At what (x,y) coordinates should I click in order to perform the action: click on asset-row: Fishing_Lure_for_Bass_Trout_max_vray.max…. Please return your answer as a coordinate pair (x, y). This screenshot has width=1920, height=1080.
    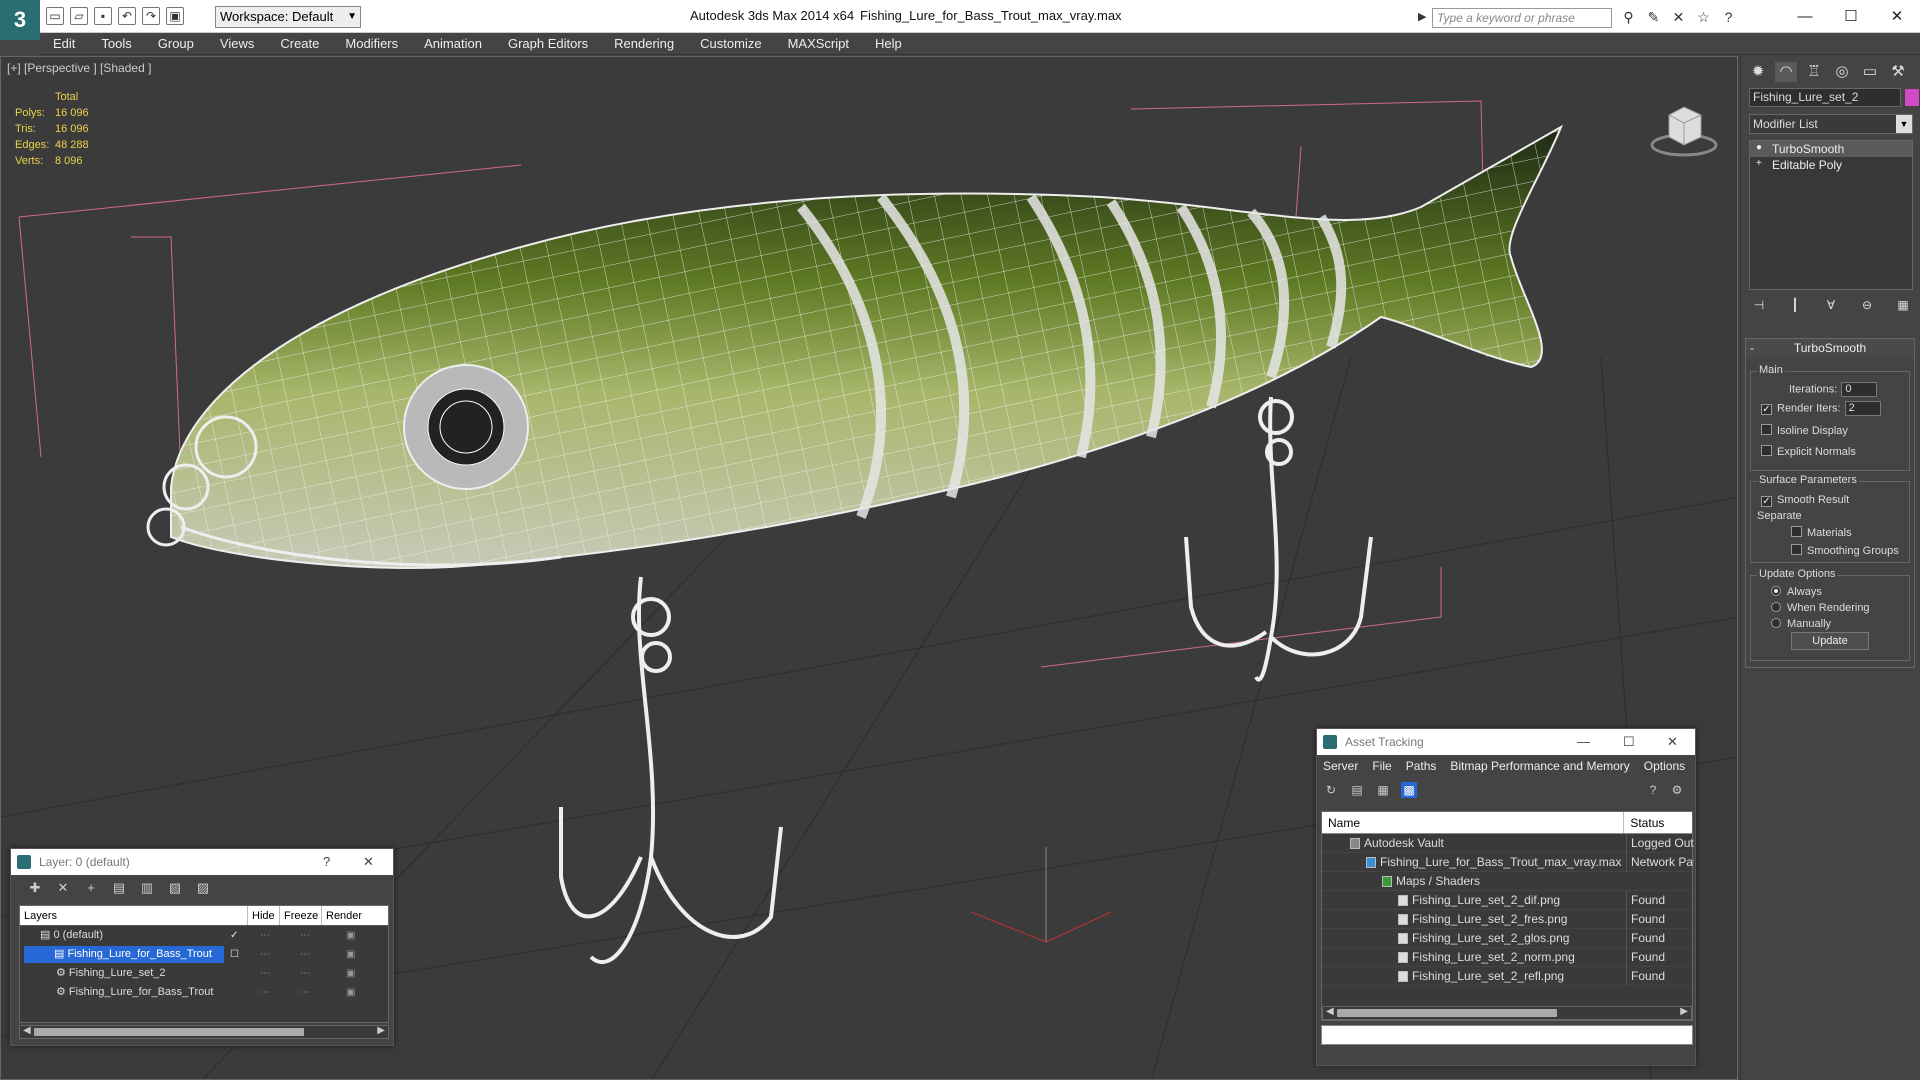
    Looking at the image, I should click on (1508, 862).